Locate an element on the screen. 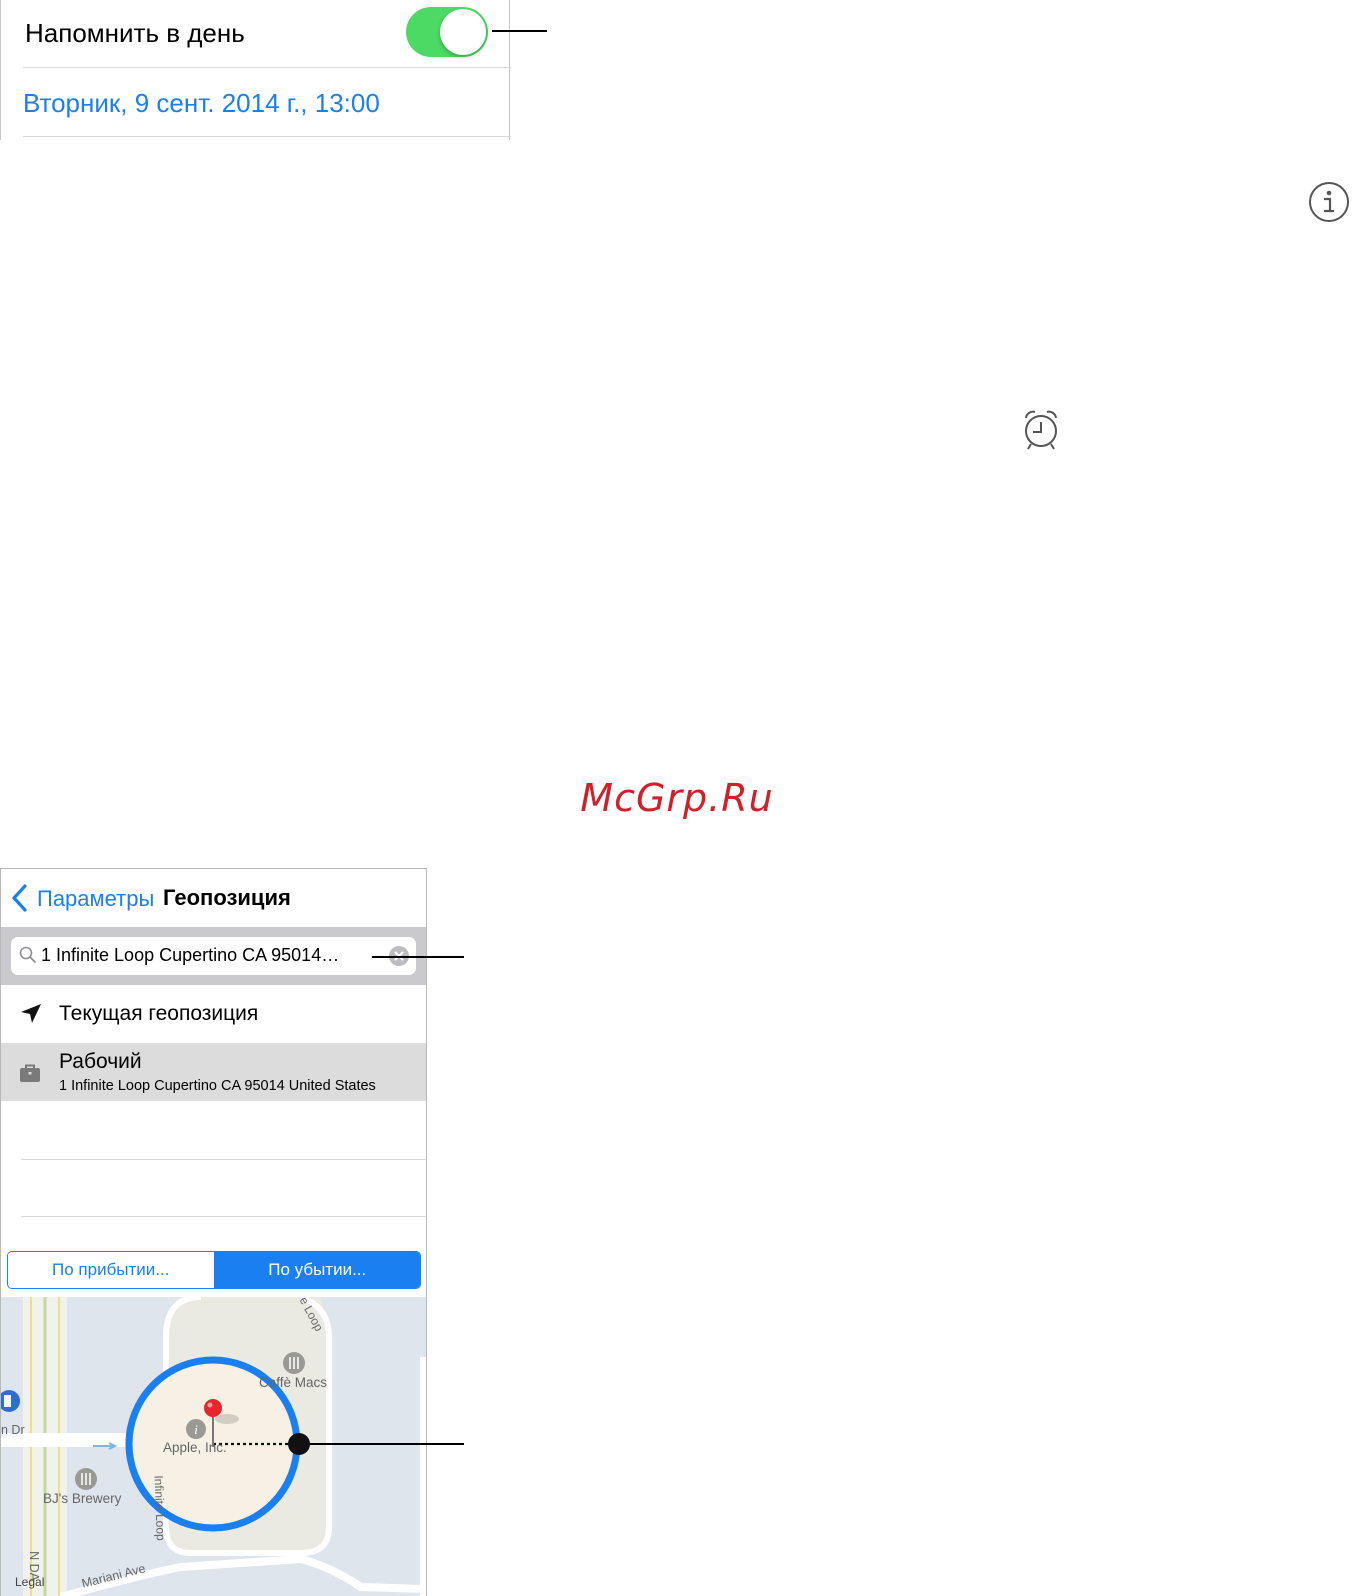 The width and height of the screenshot is (1354, 1596). location-arrow-icon is located at coordinates (31, 1016).